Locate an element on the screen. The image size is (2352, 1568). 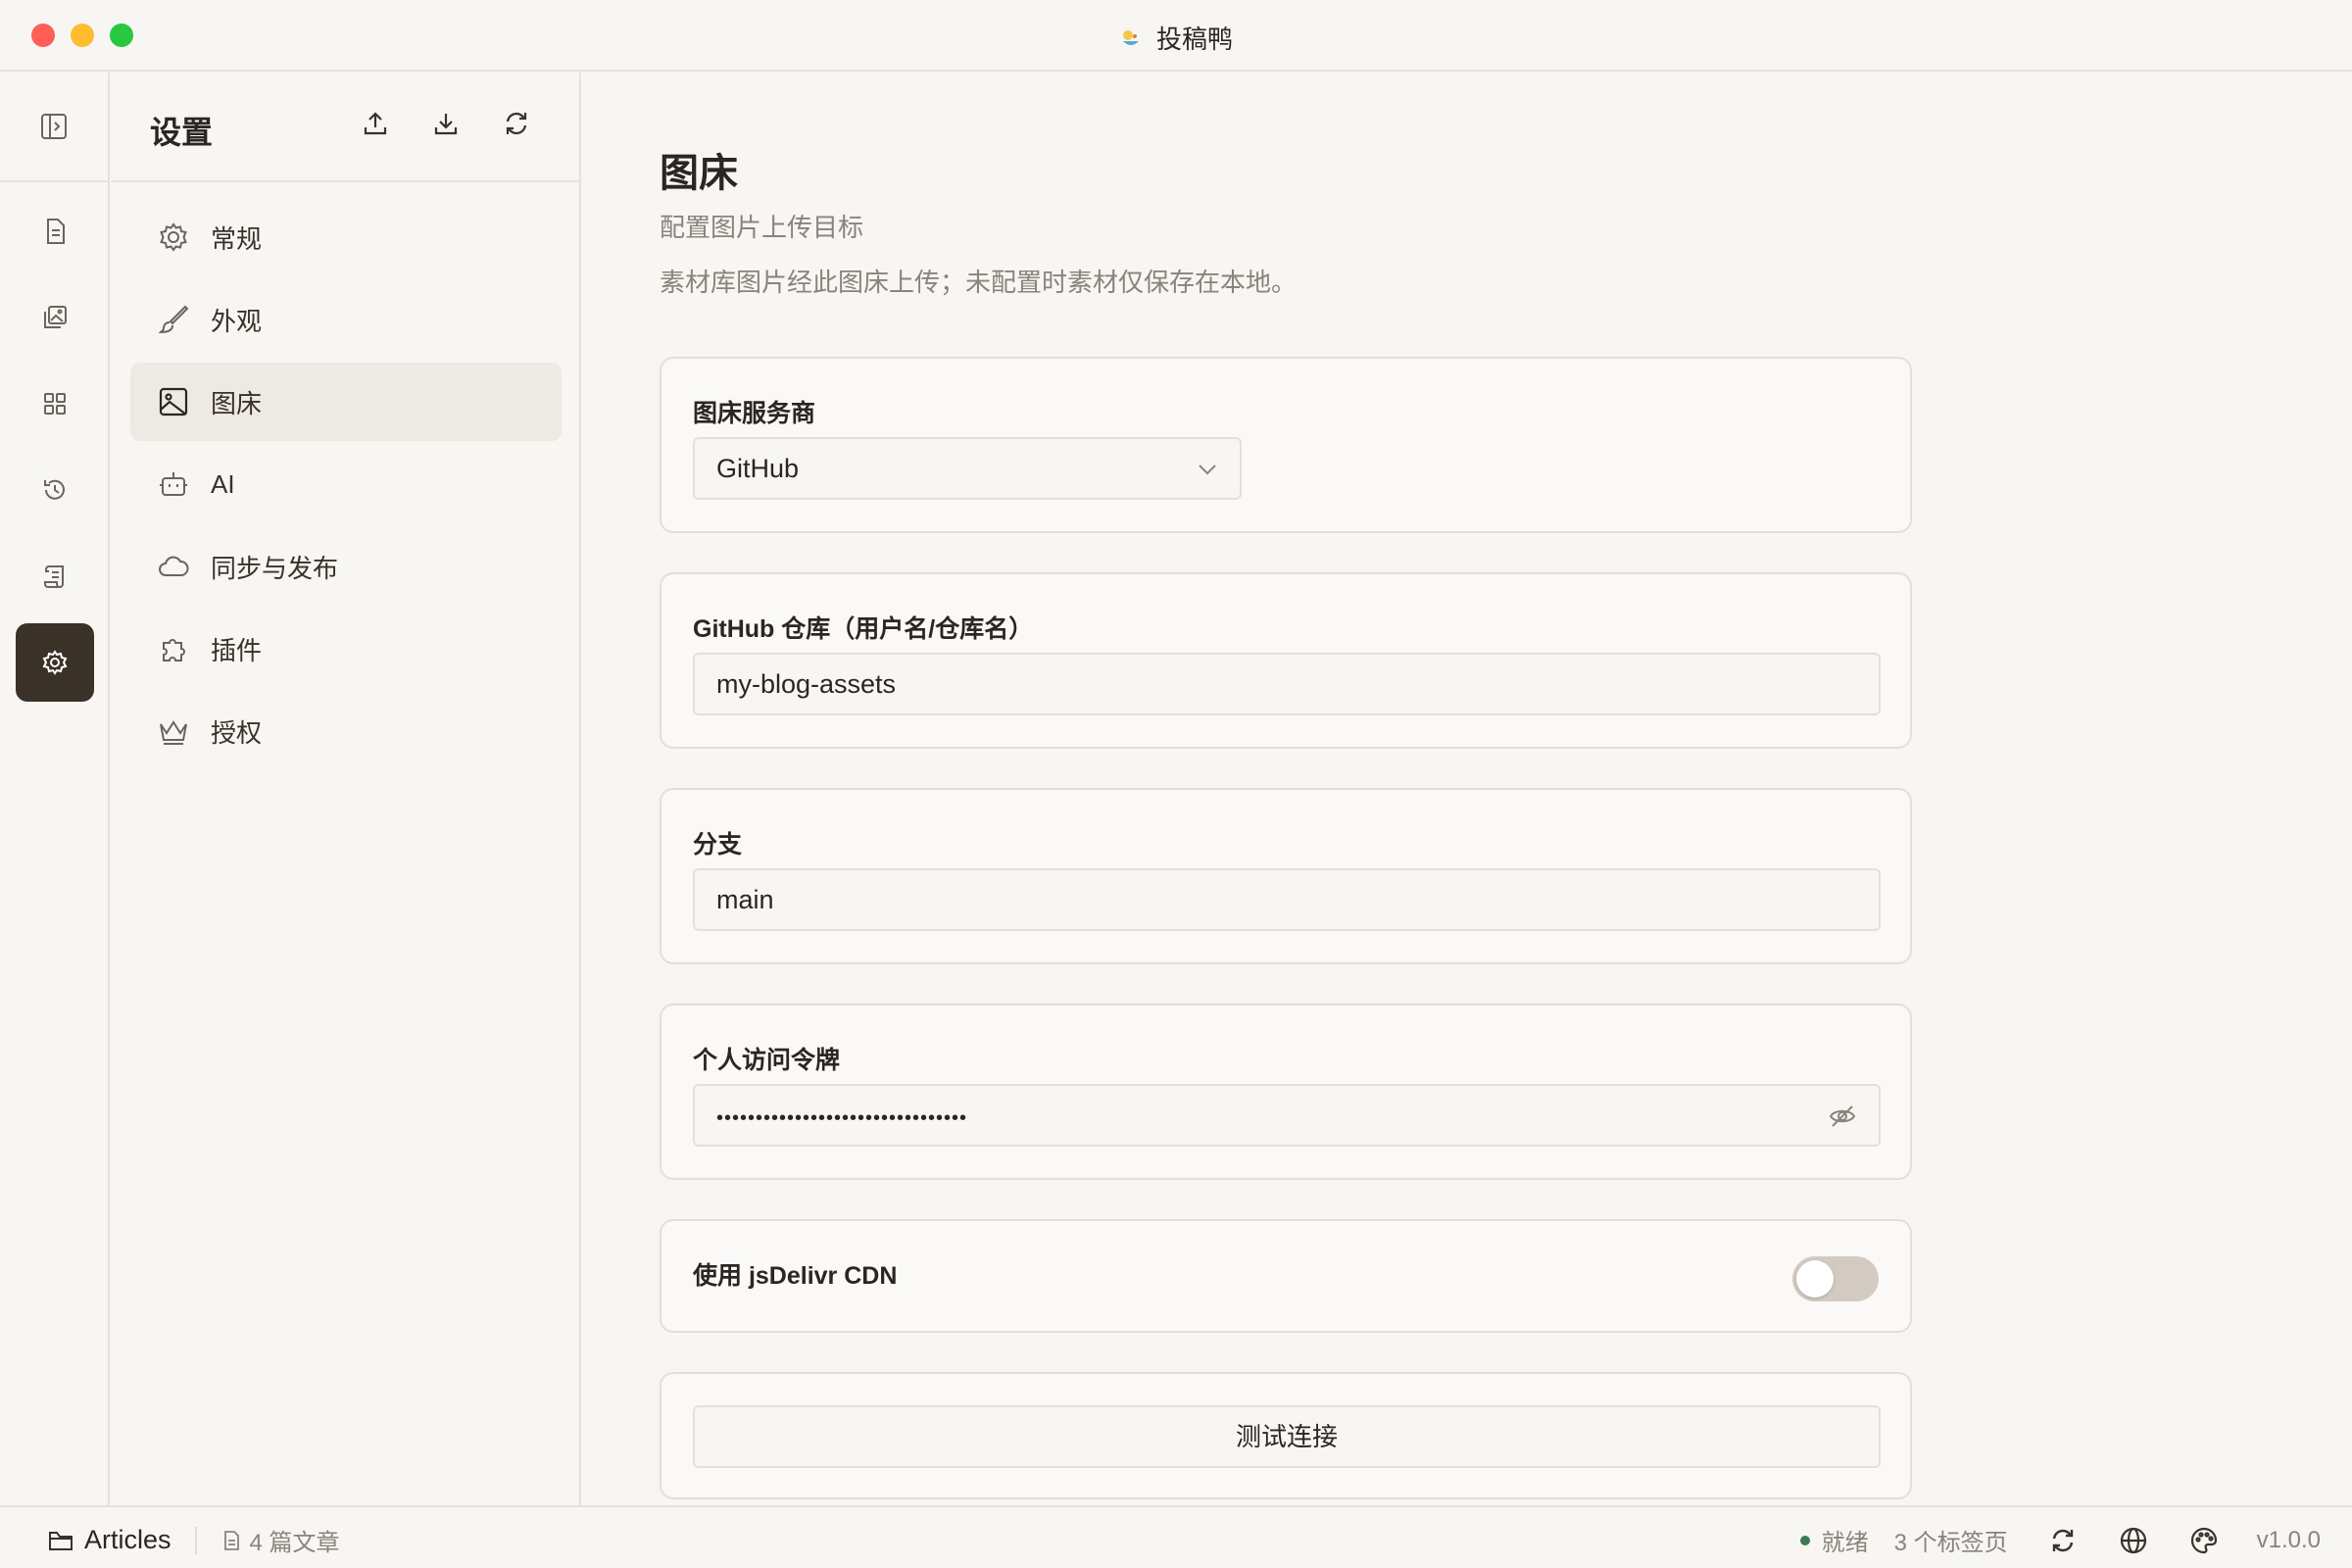
puzzle-icon is located at coordinates (174, 650).